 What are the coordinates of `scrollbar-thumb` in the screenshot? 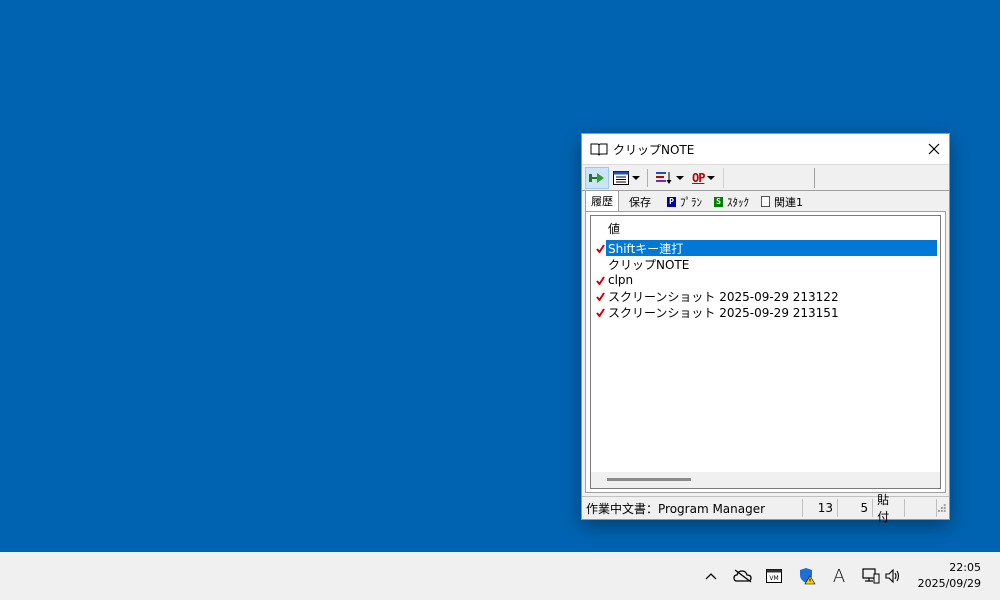 It's located at (649, 479).